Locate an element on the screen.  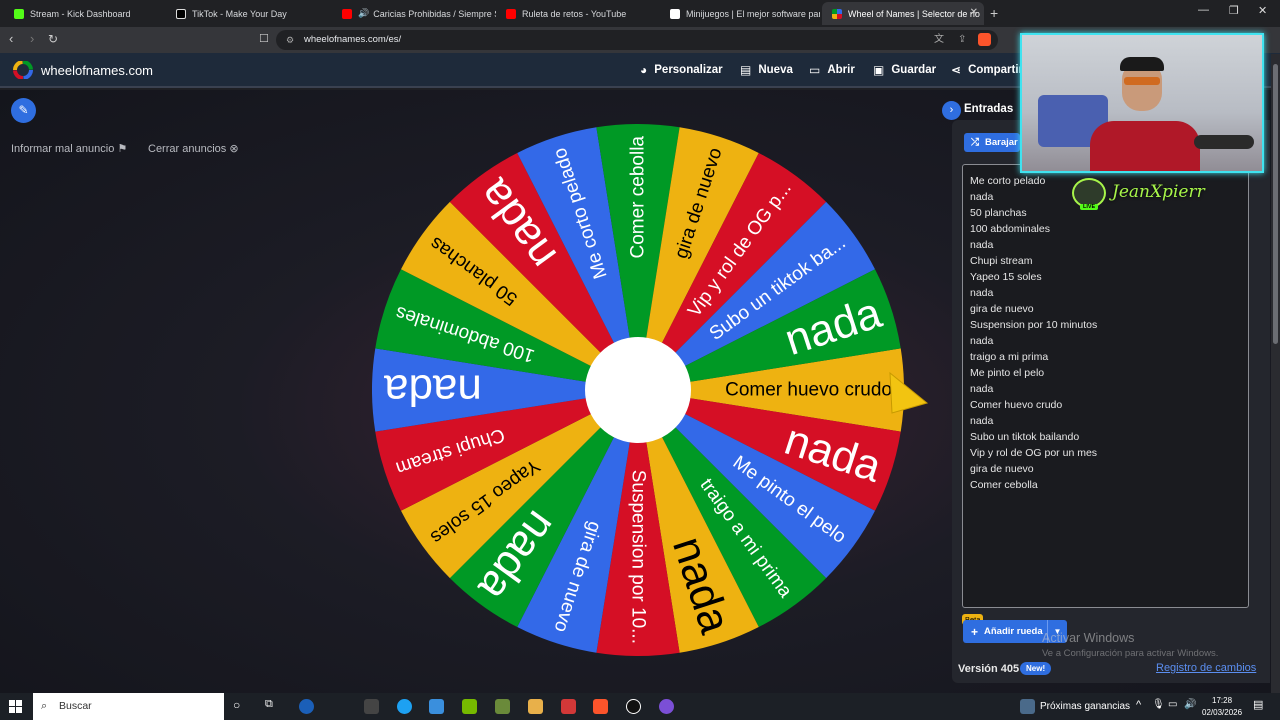
share-page-icon: ⇪ is located at coordinates (962, 40).